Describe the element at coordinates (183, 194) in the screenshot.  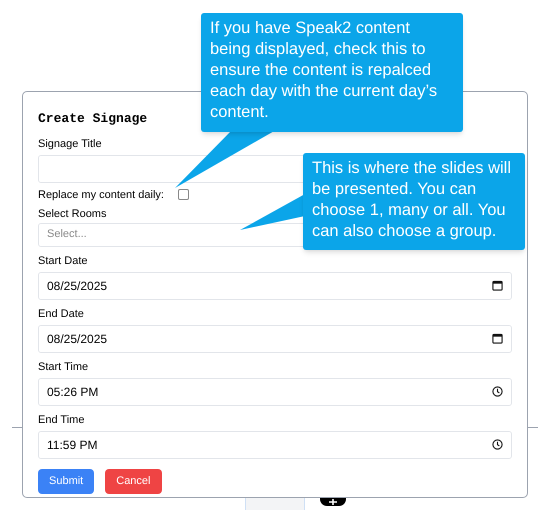
I see `checkbox` at that location.